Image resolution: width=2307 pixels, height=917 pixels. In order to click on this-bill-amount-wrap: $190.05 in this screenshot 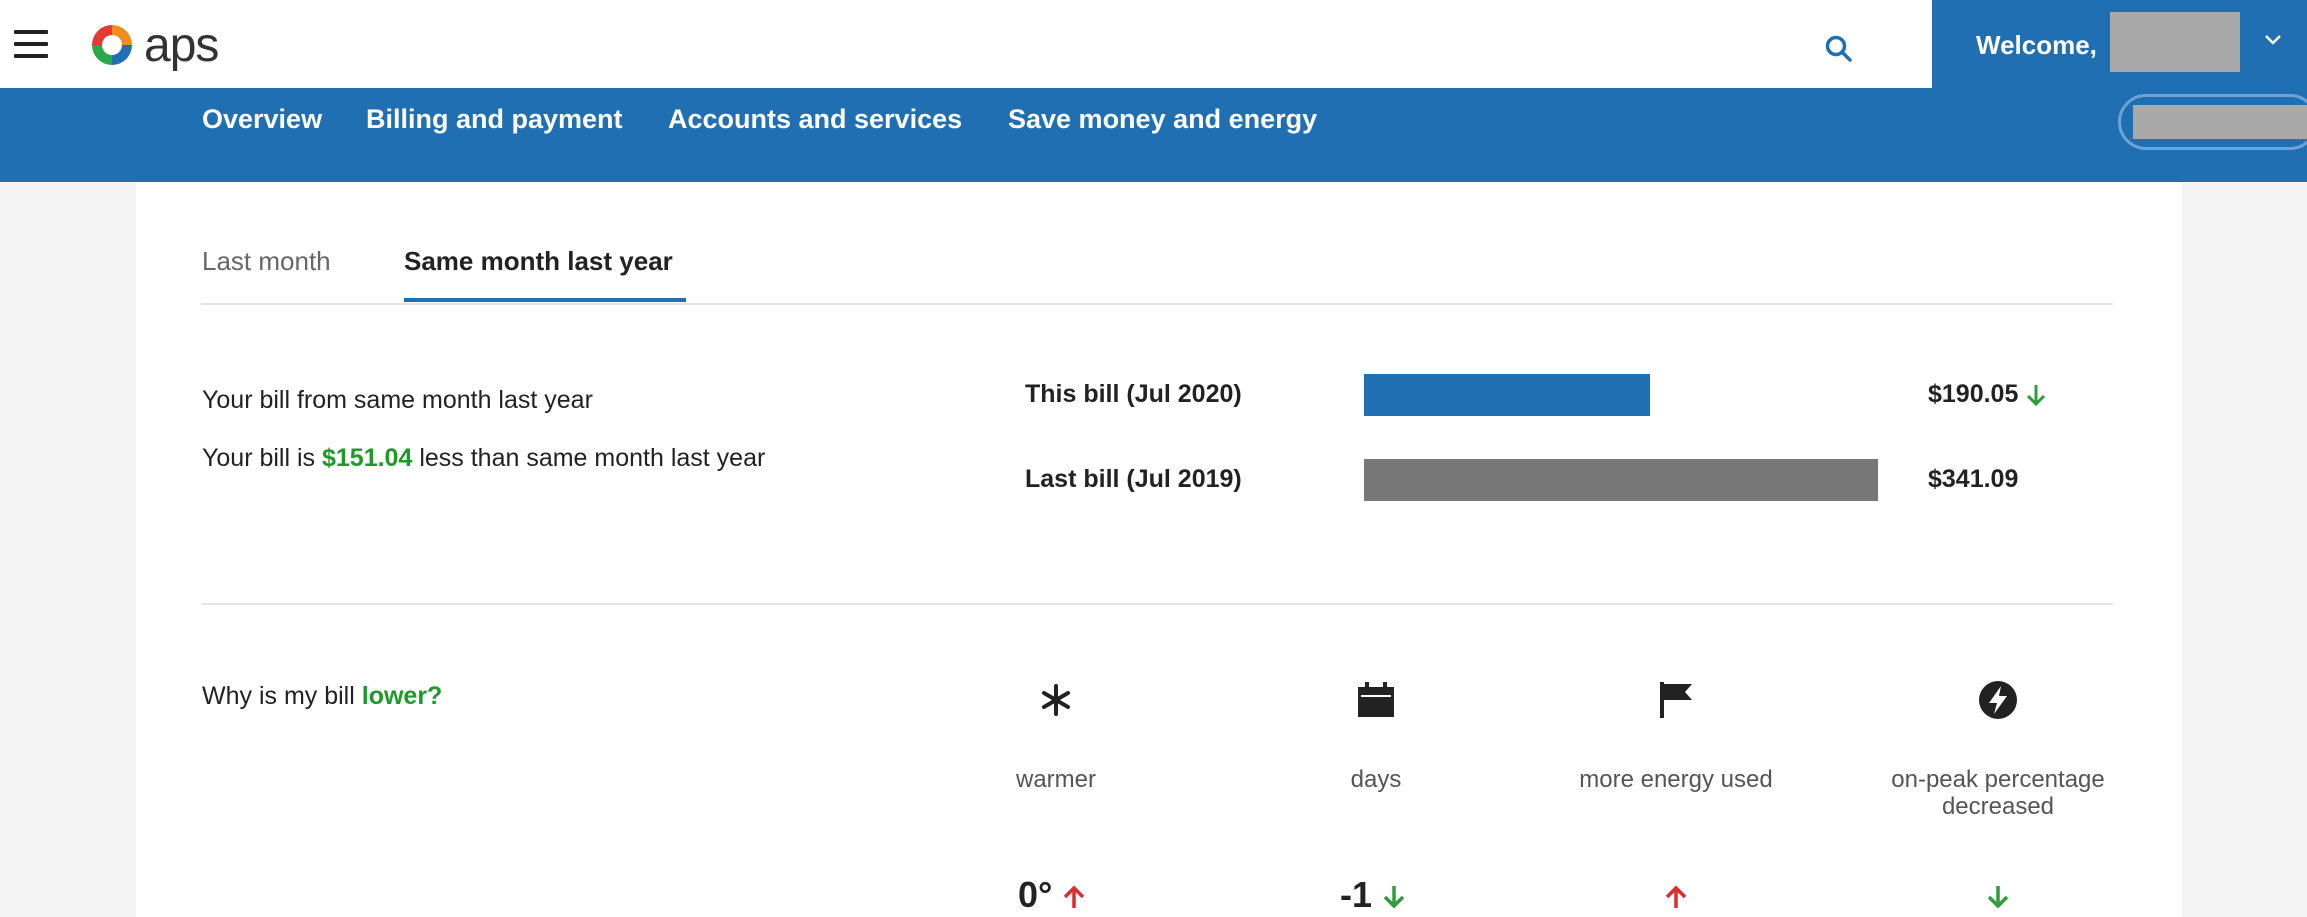, I will do `click(1987, 394)`.